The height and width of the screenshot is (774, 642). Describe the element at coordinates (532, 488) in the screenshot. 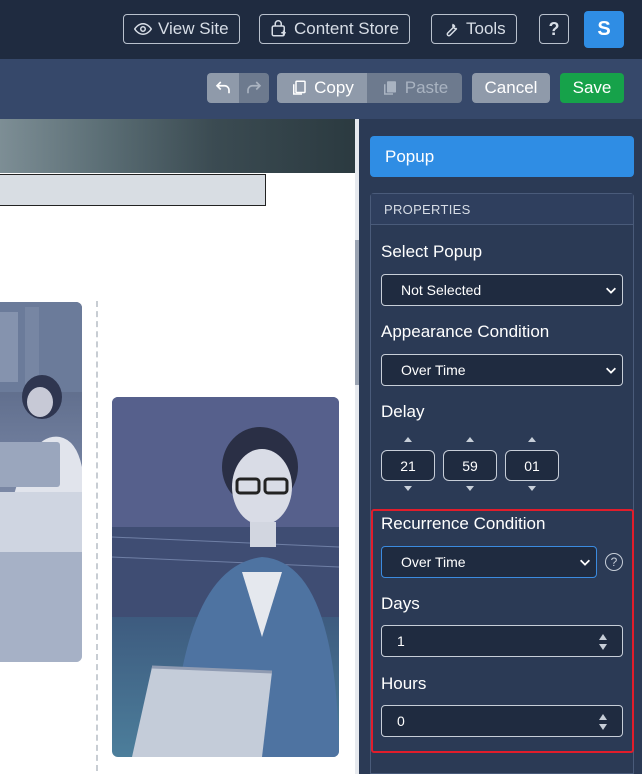

I see `seconds-decrement-arrow` at that location.